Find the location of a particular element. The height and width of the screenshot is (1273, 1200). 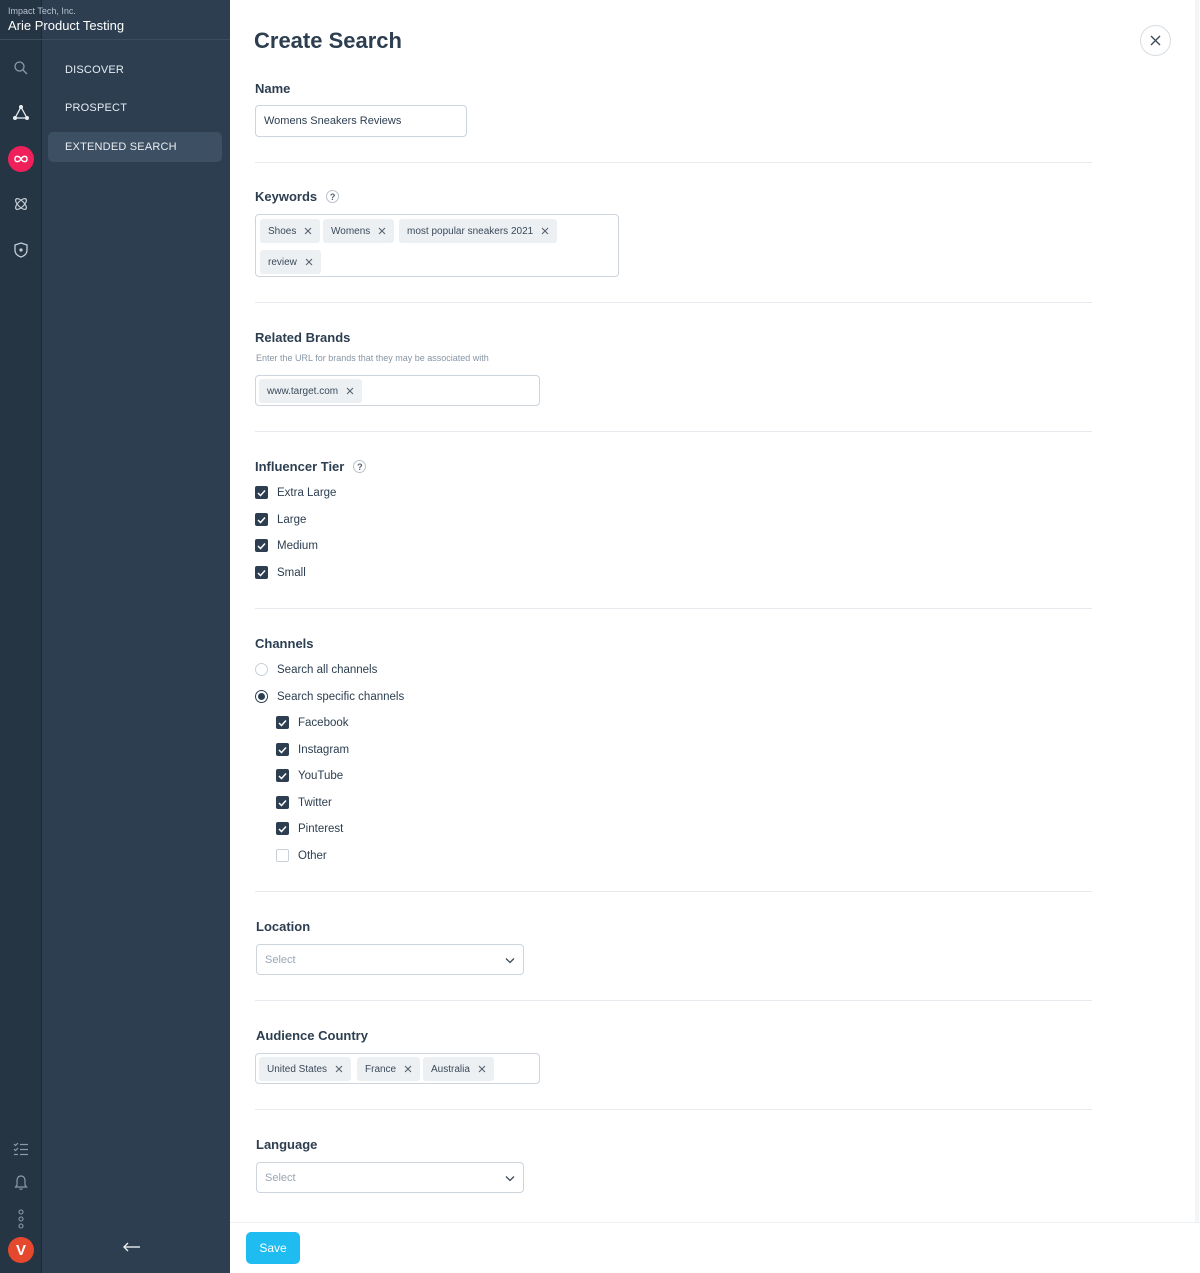

name-label-text: Name is located at coordinates (273, 88).